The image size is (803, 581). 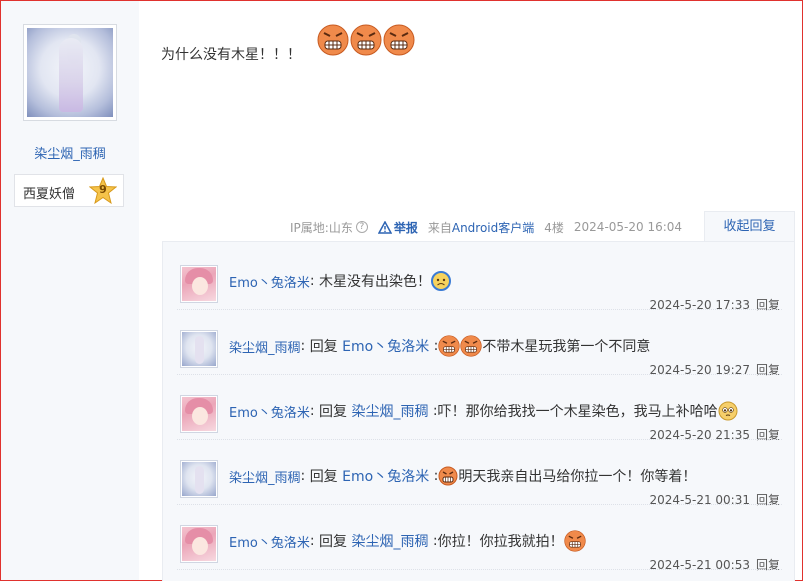 I want to click on reply-meta: 2024-5-21 00:31 回复, so click(x=714, y=499).